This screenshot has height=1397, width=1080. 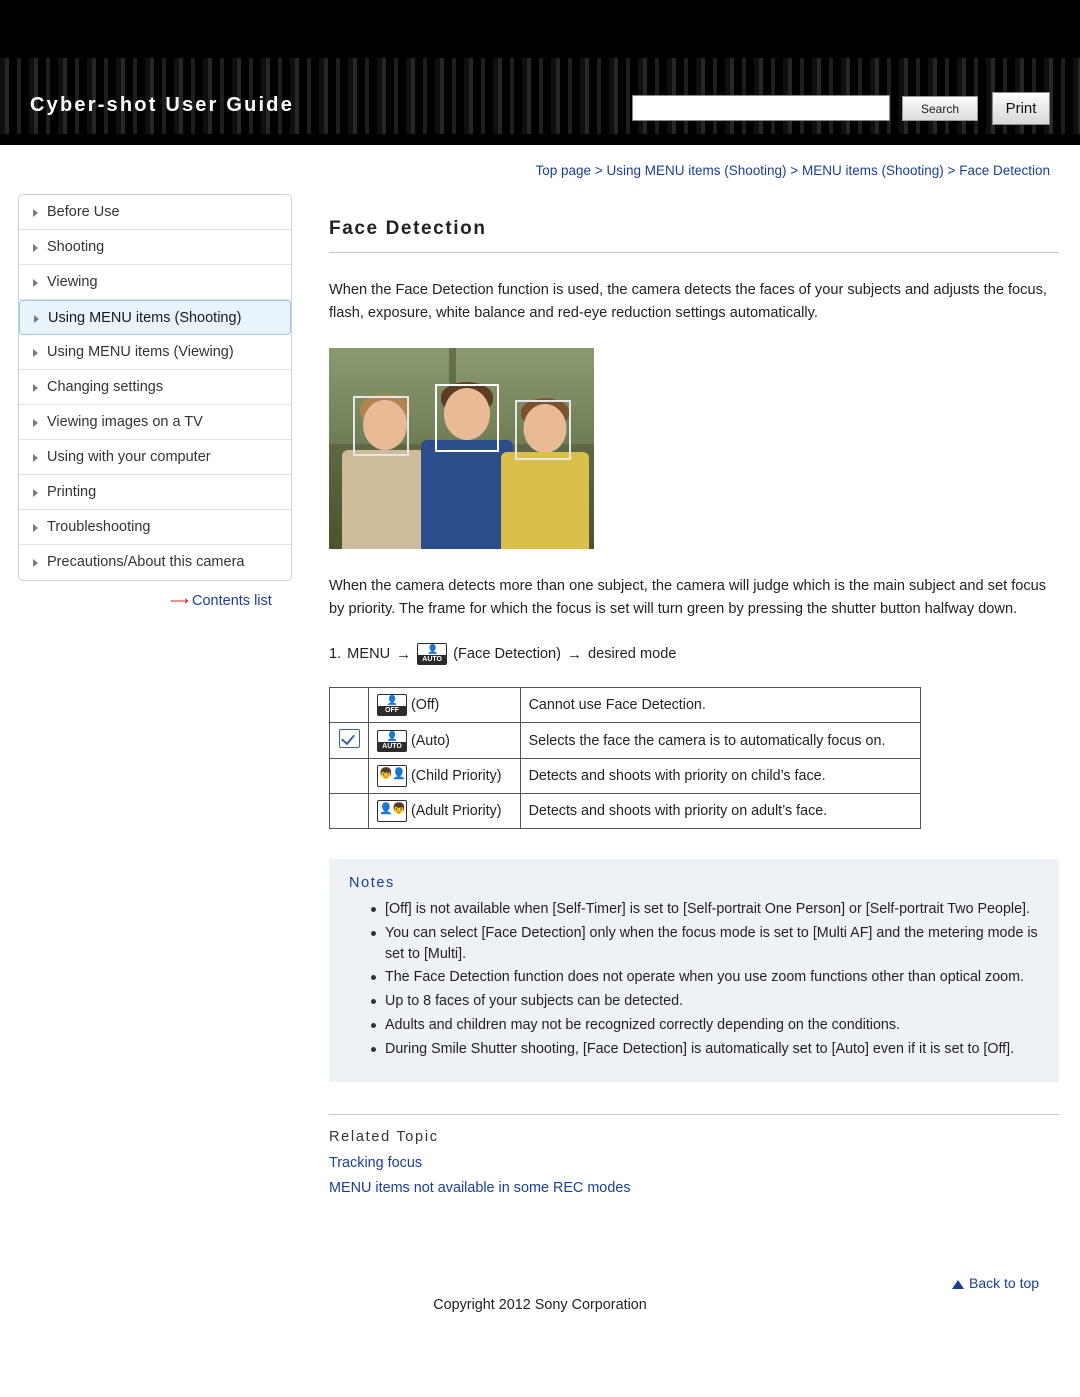 What do you see at coordinates (372, 883) in the screenshot?
I see `notes-title: Notes` at bounding box center [372, 883].